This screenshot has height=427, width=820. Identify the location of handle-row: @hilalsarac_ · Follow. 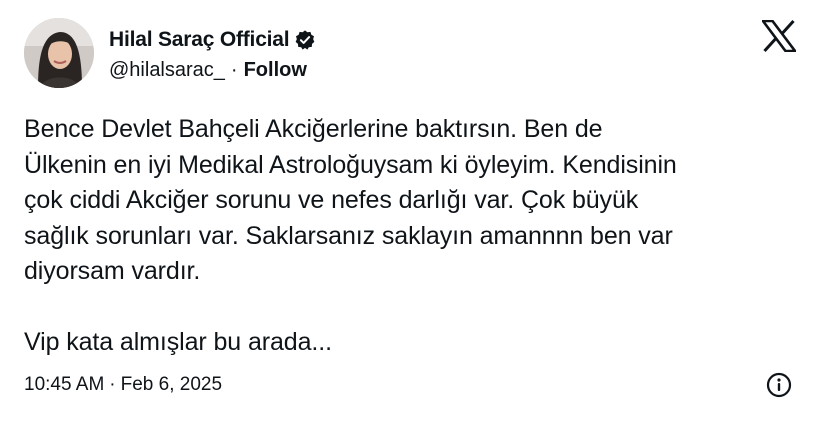
(212, 70).